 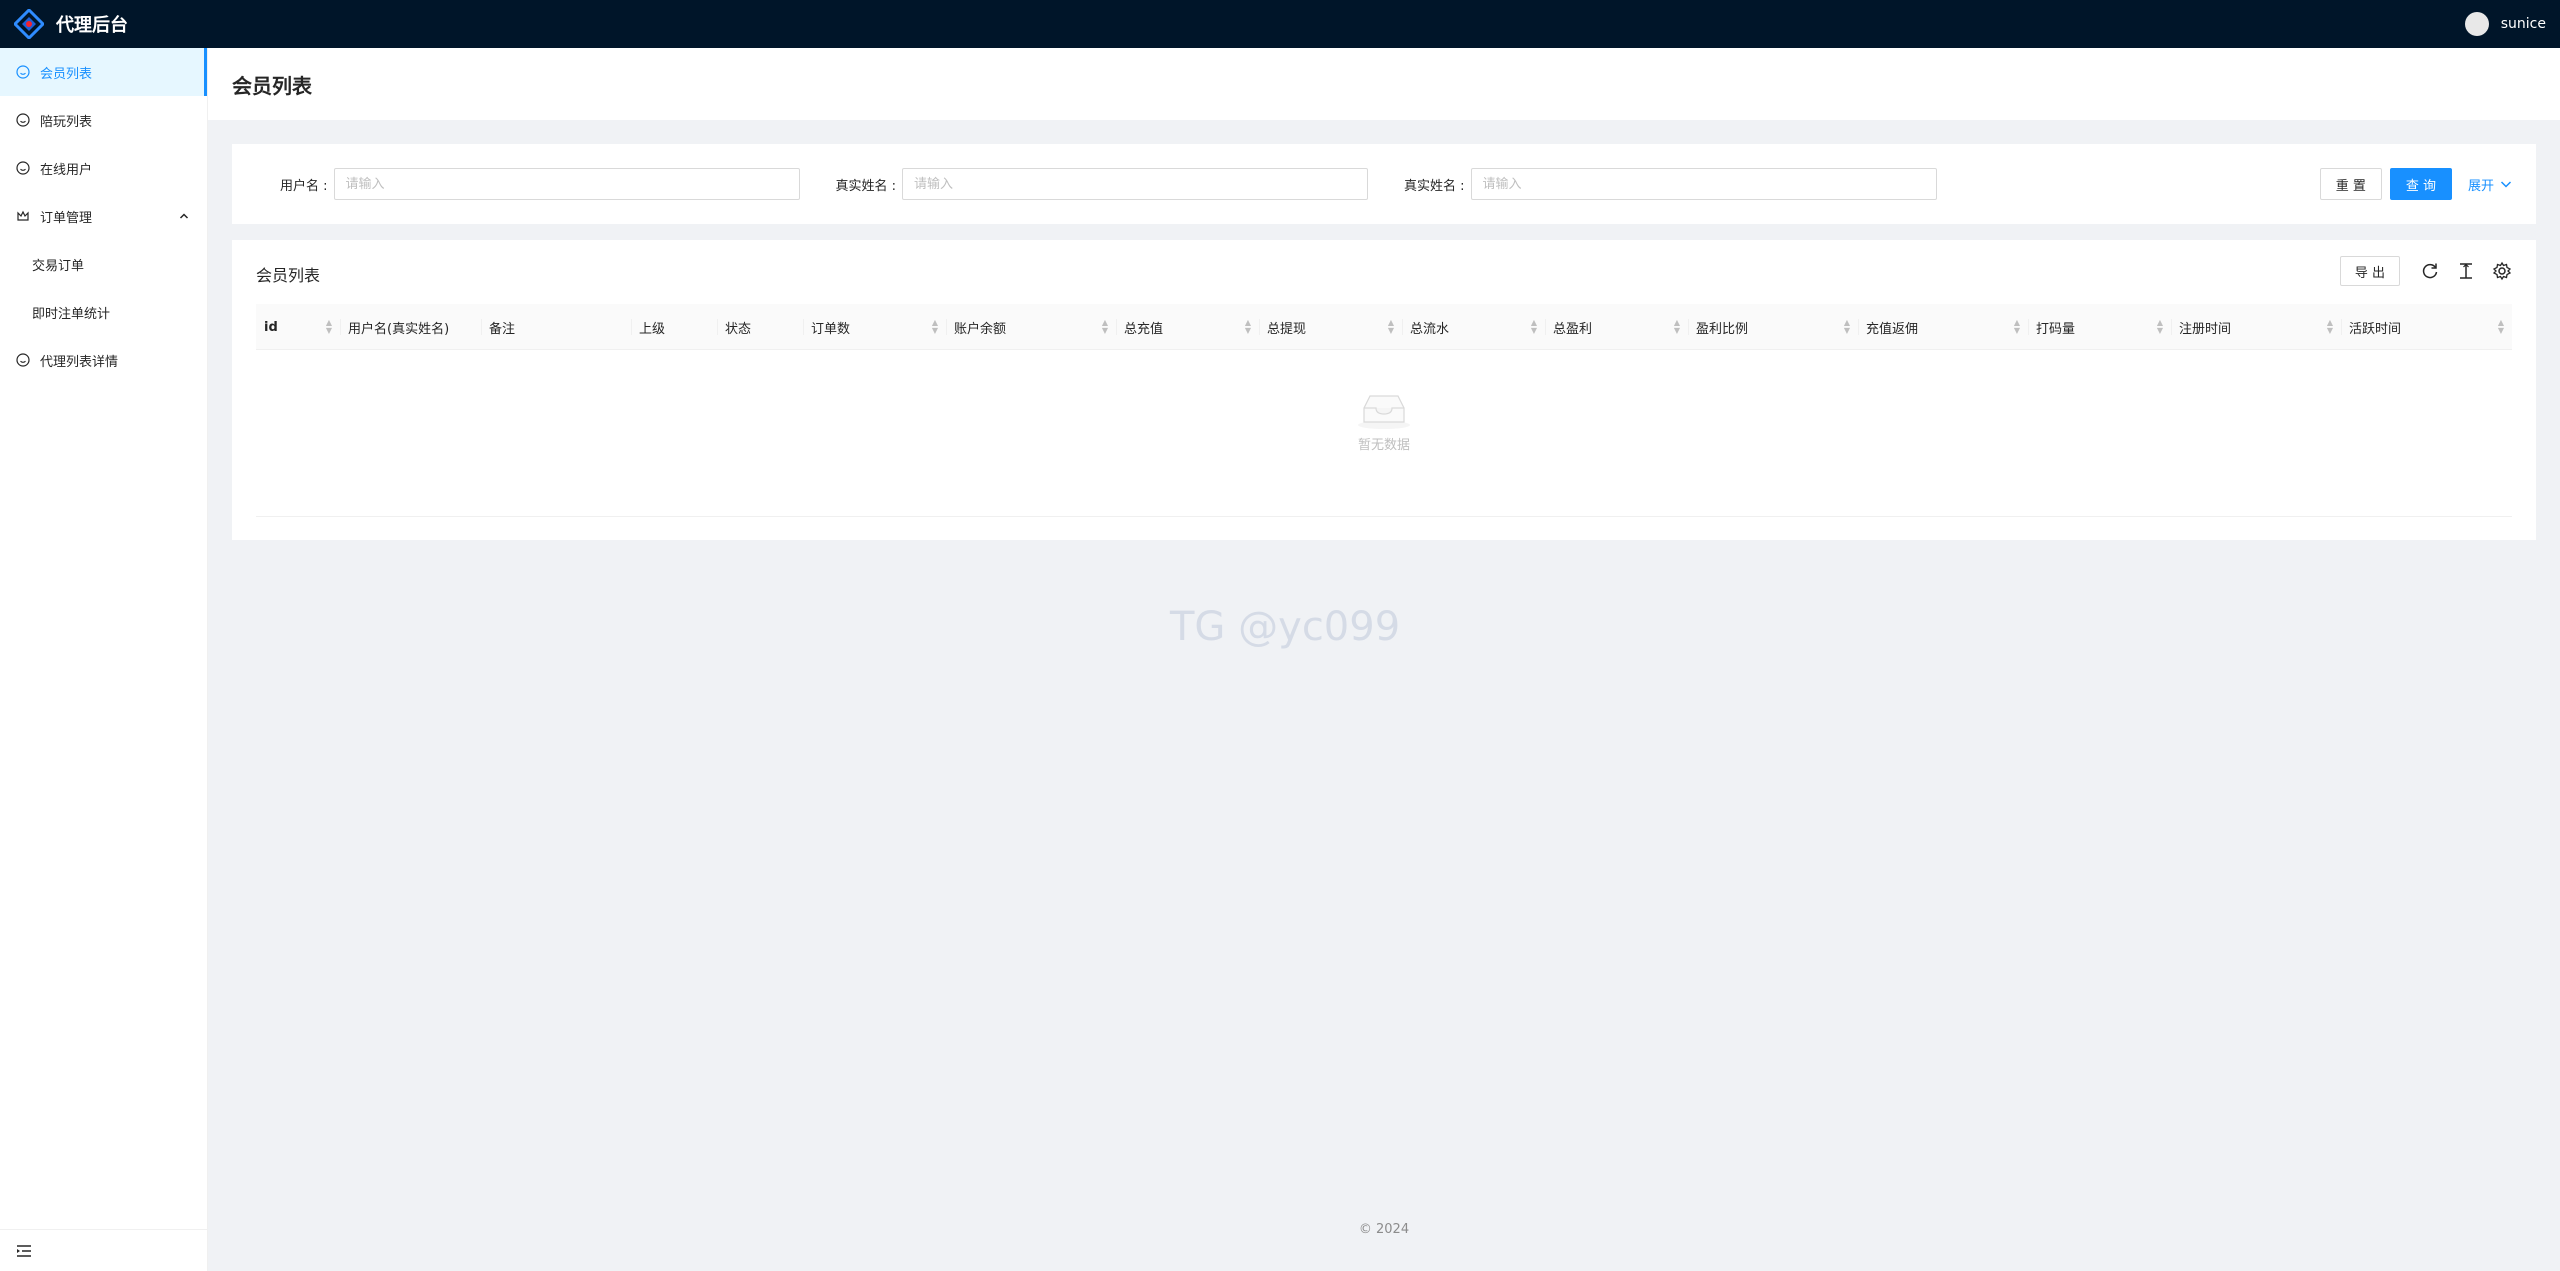 I want to click on menu-fold-icon, so click(x=24, y=1250).